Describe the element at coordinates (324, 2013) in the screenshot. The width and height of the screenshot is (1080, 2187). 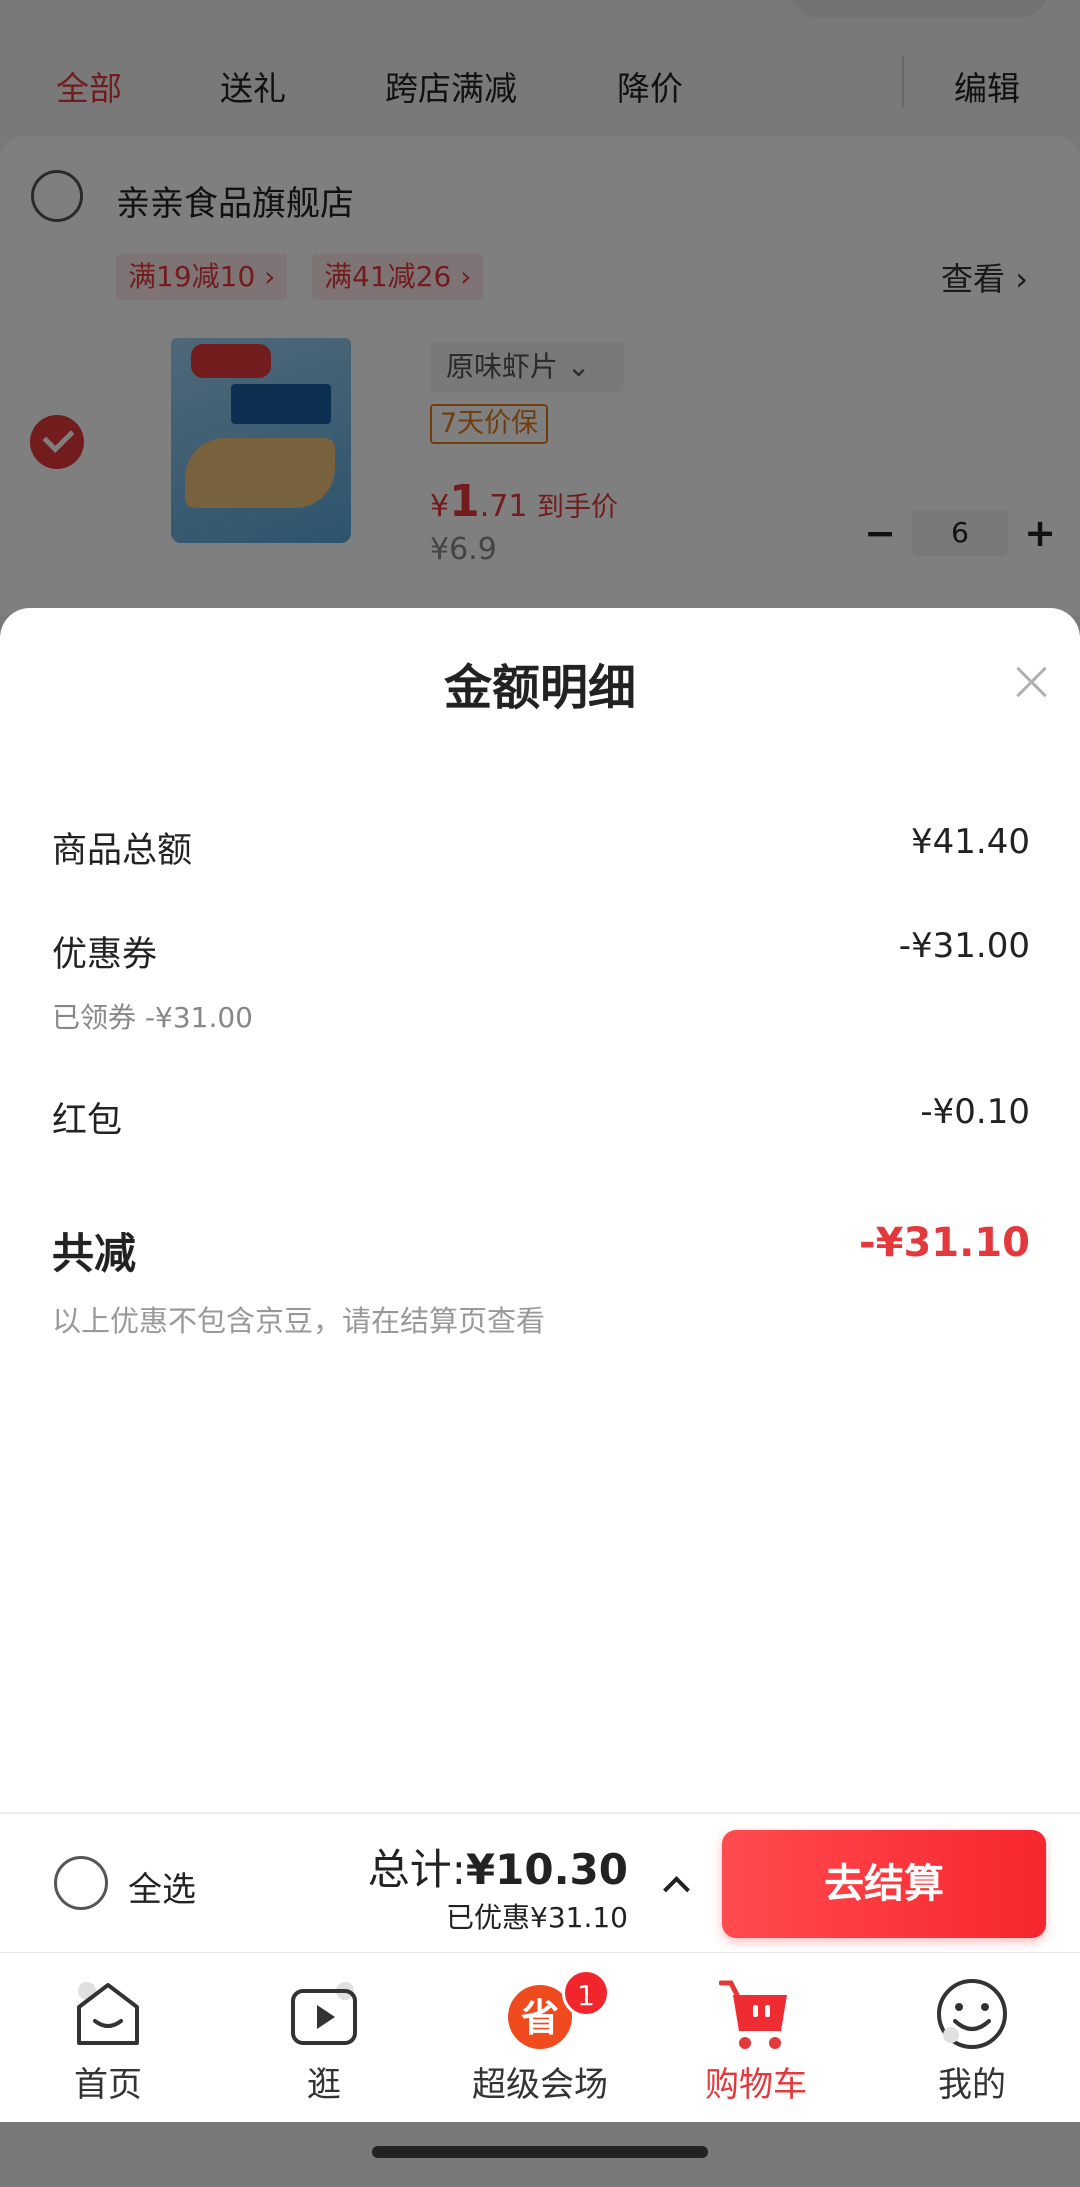
I see `play-icon` at that location.